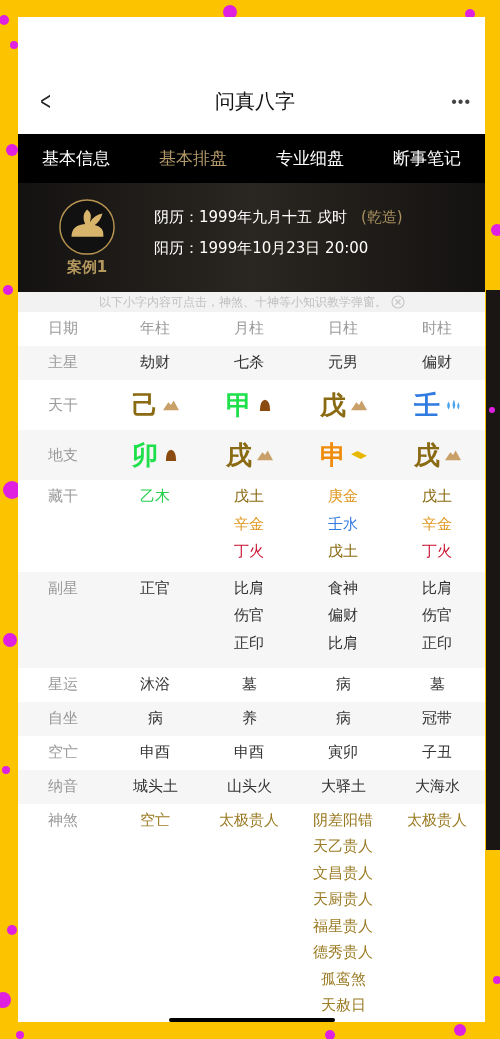 Image resolution: width=500 pixels, height=1039 pixels. I want to click on stem-character: 己, so click(144, 405).